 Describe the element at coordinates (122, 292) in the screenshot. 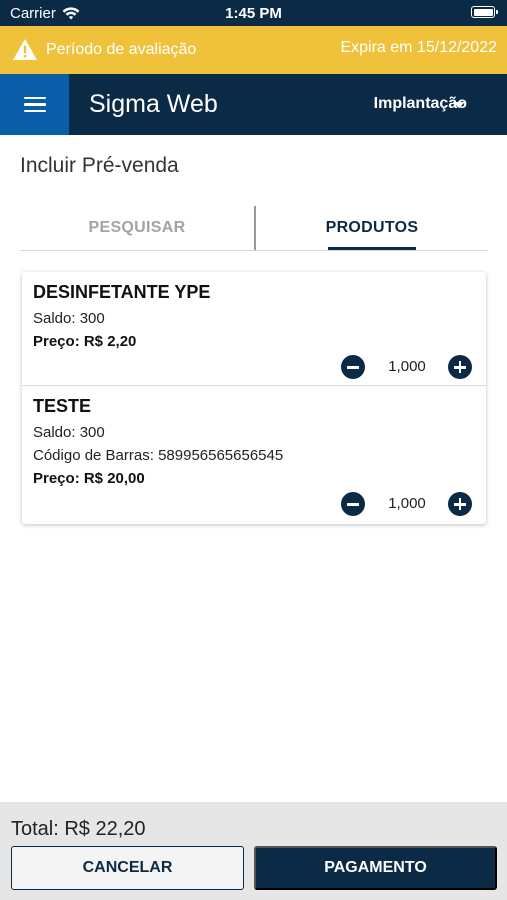

I see `product-name: DESINFETANTE YPE` at that location.